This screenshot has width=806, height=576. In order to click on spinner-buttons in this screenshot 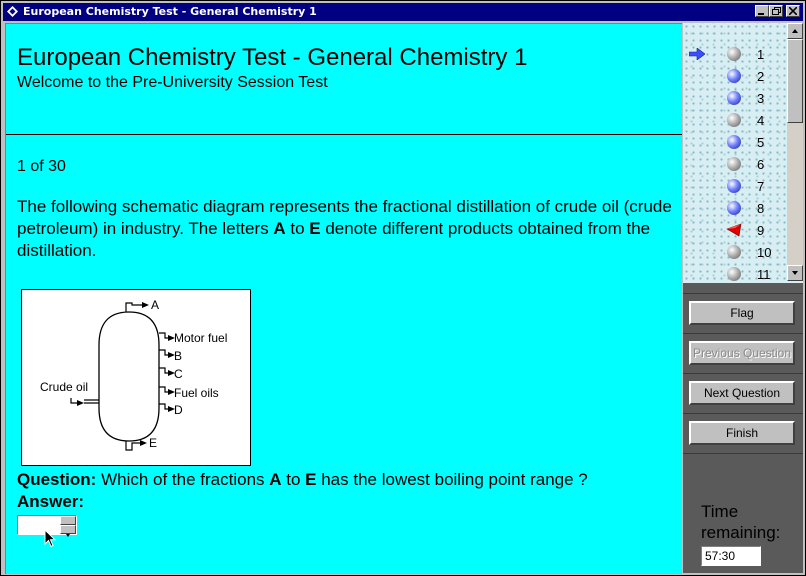, I will do `click(68, 526)`.